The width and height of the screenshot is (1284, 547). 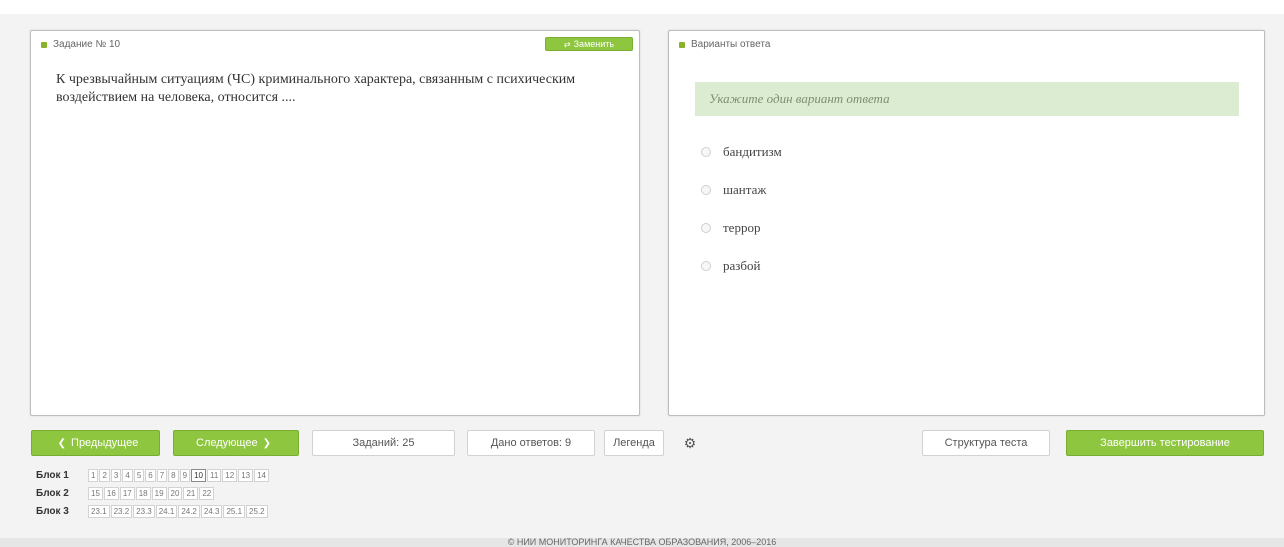 I want to click on task-link: 5, so click(x=139, y=475).